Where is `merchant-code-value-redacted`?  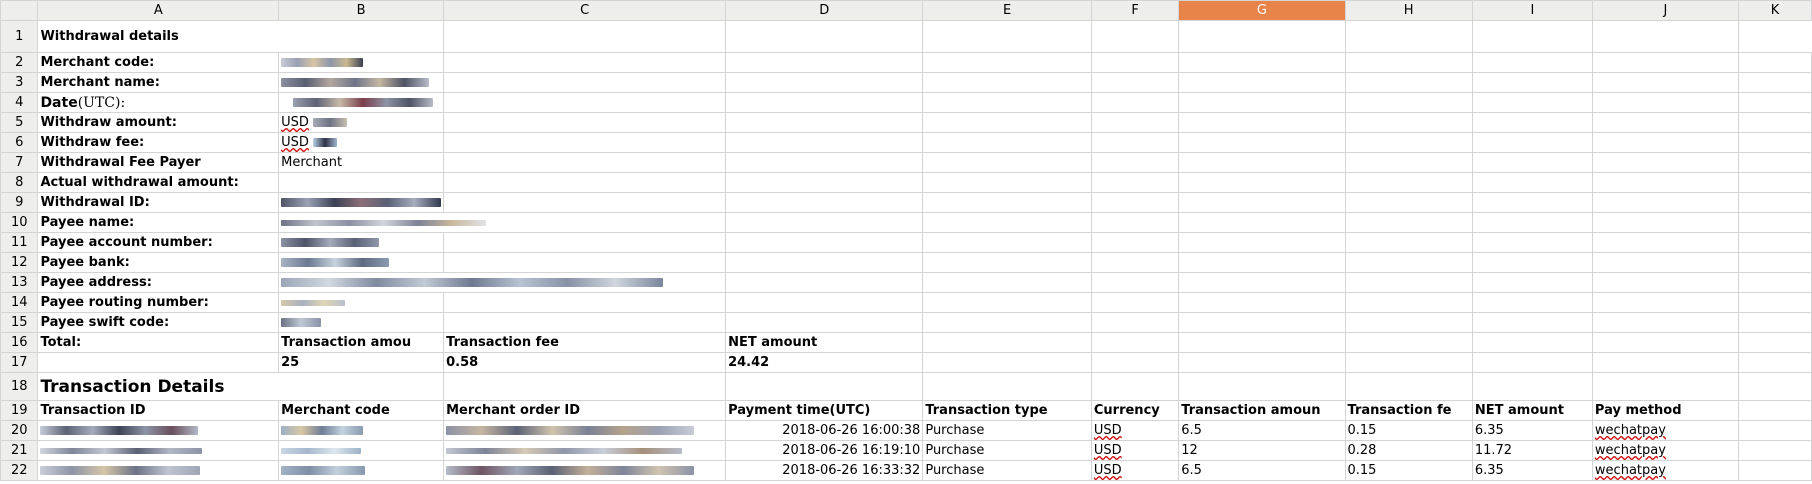
merchant-code-value-redacted is located at coordinates (361, 62).